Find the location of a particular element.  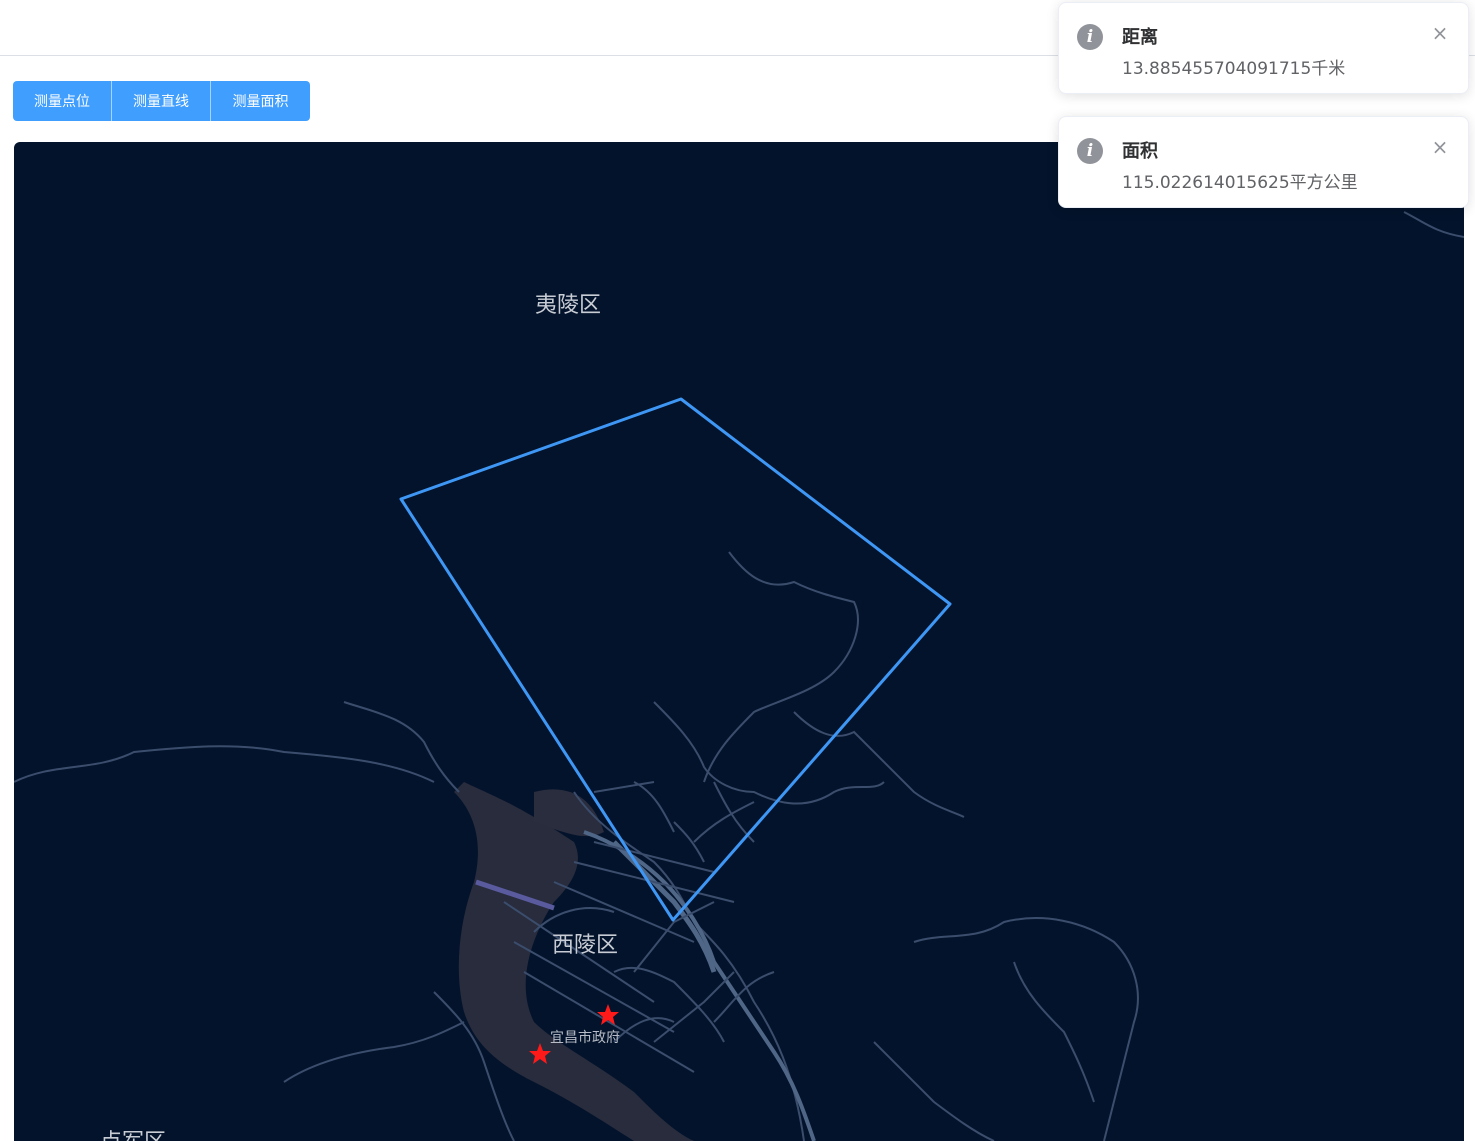

measure-toolbar: 测量点位 测量直线 测量面积 is located at coordinates (161, 101).